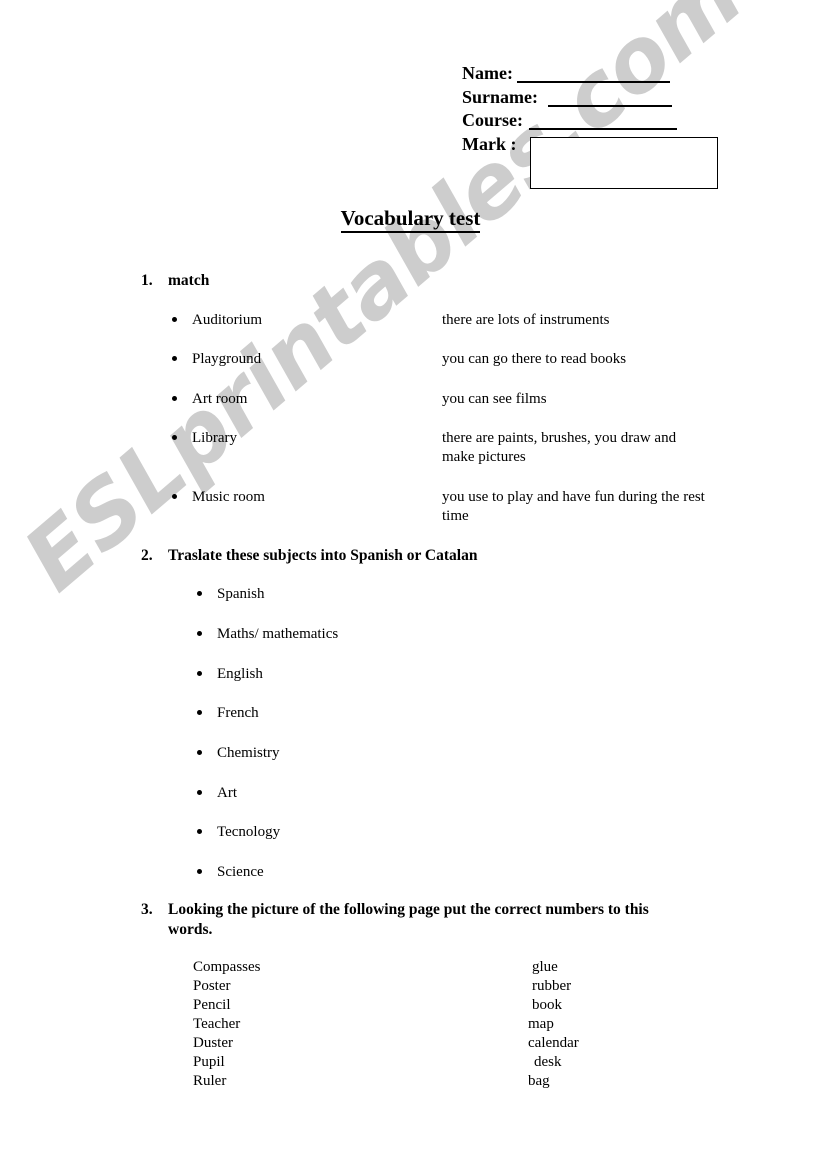 Image resolution: width=821 pixels, height=1169 pixels. I want to click on word-item: Teacher, so click(216, 1024).